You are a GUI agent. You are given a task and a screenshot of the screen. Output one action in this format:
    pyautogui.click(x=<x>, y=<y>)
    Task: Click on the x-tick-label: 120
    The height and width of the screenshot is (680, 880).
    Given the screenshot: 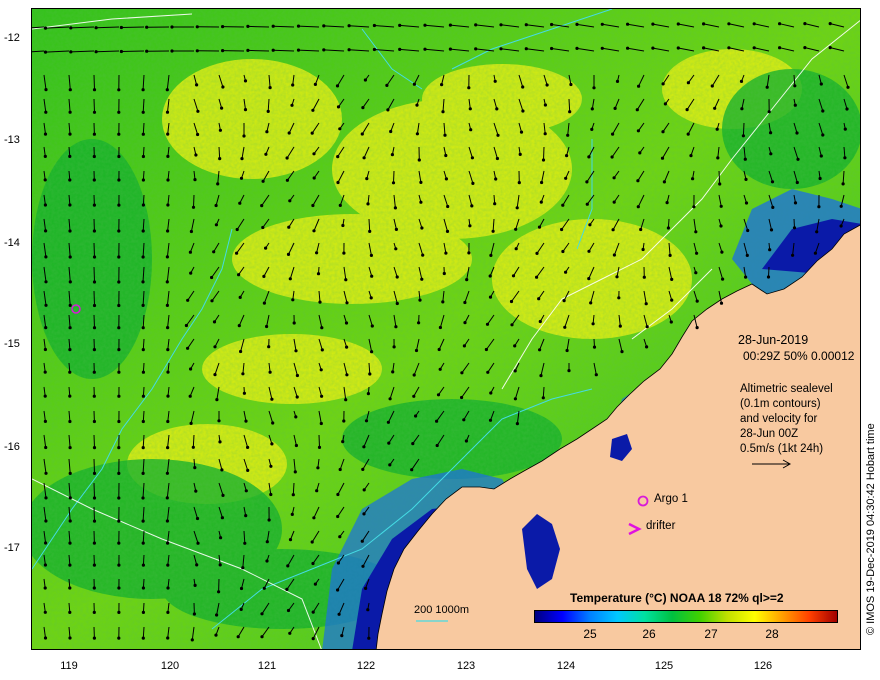 What is the action you would take?
    pyautogui.click(x=170, y=666)
    